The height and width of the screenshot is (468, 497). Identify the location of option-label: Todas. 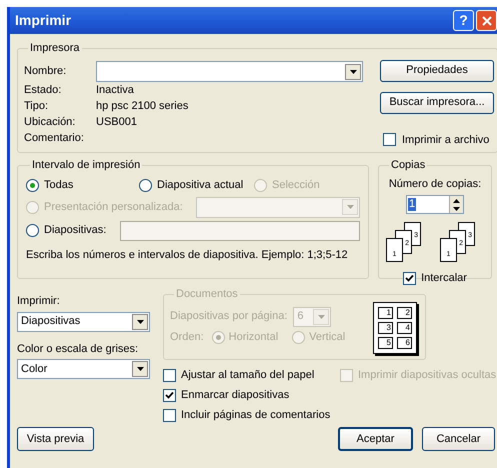
(59, 186).